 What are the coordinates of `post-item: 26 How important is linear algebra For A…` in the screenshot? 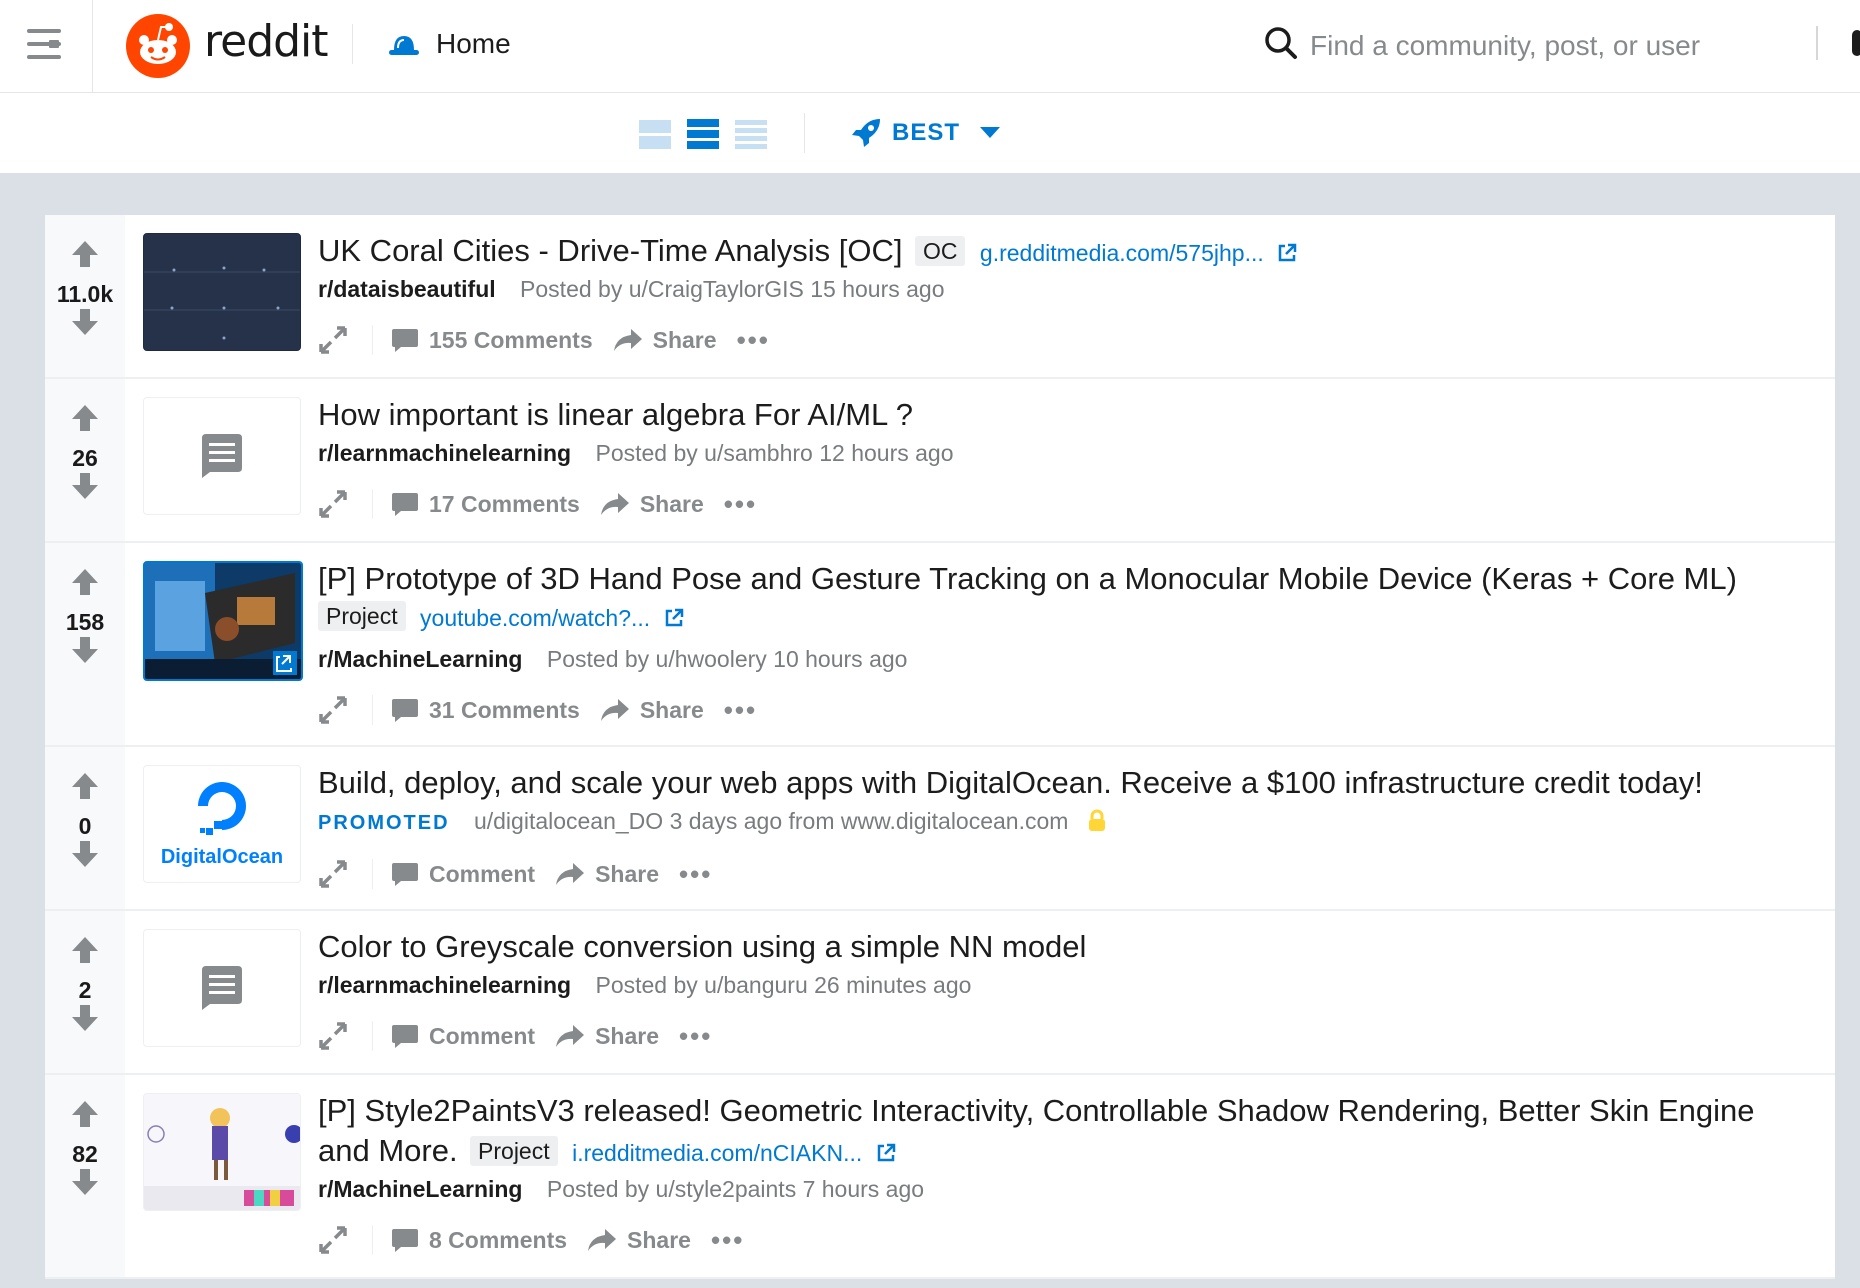 It's located at (940, 461).